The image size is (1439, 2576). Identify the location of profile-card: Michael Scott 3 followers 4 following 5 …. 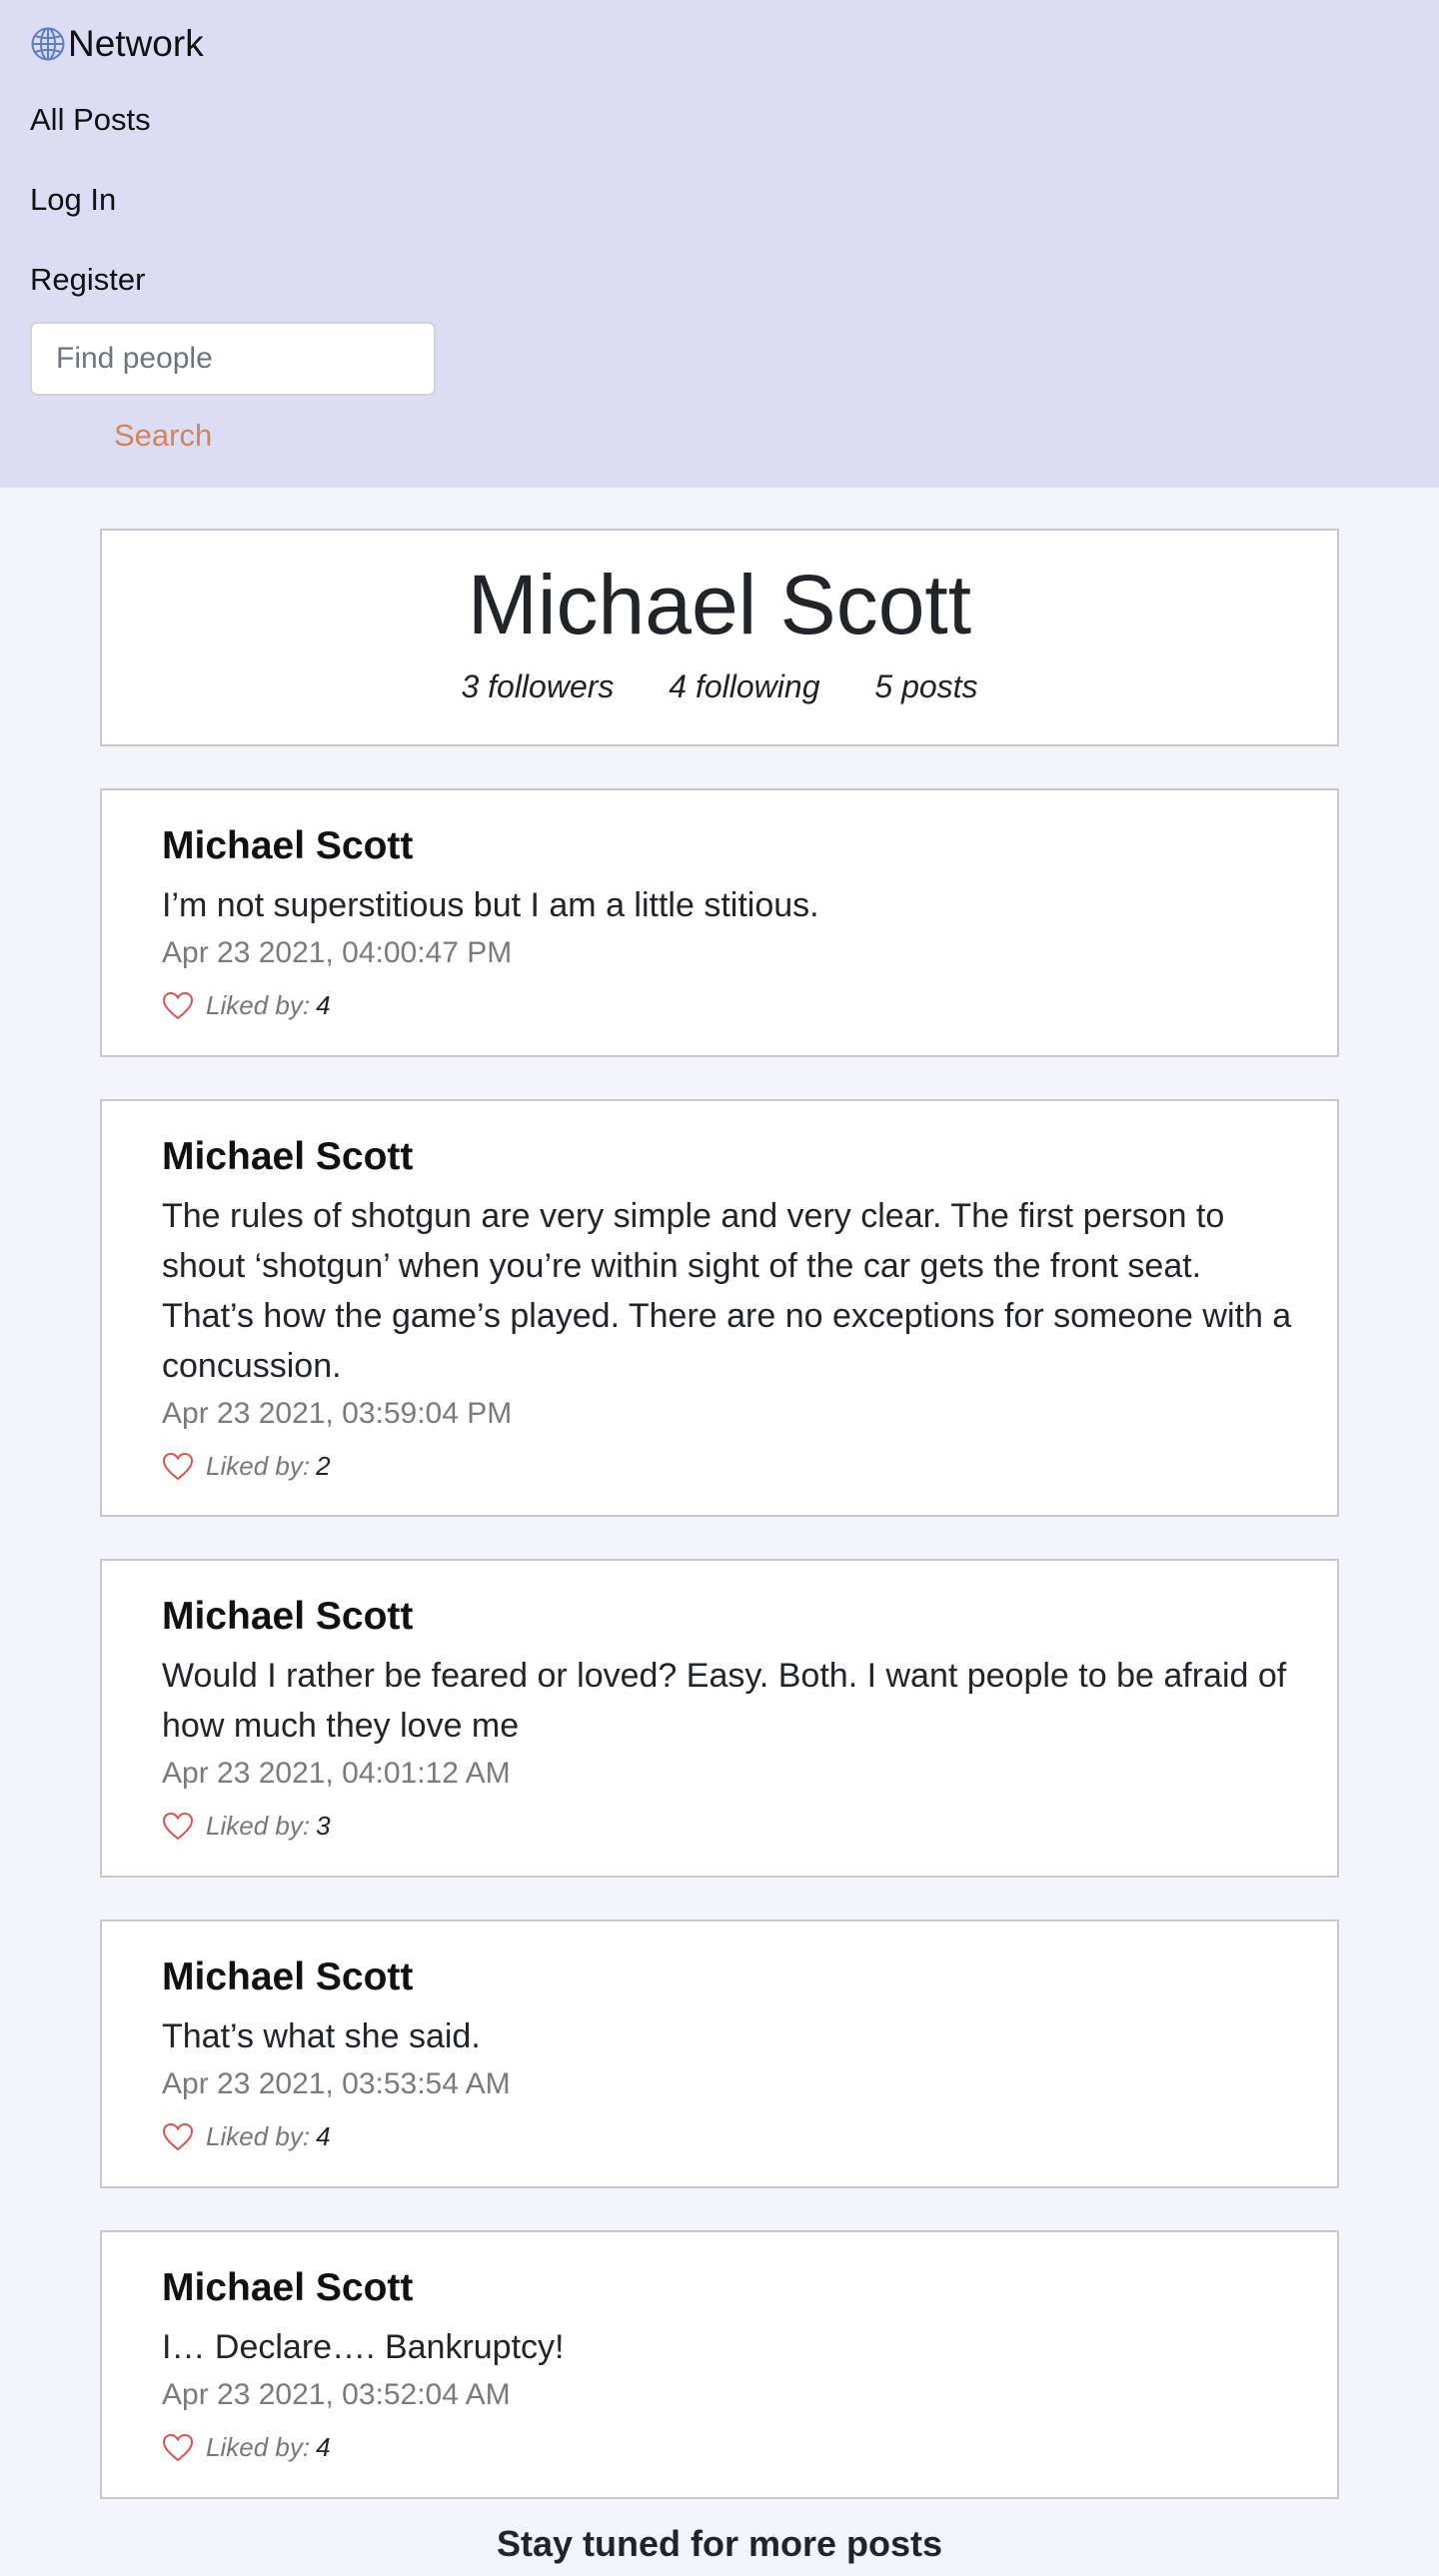
(719, 637).